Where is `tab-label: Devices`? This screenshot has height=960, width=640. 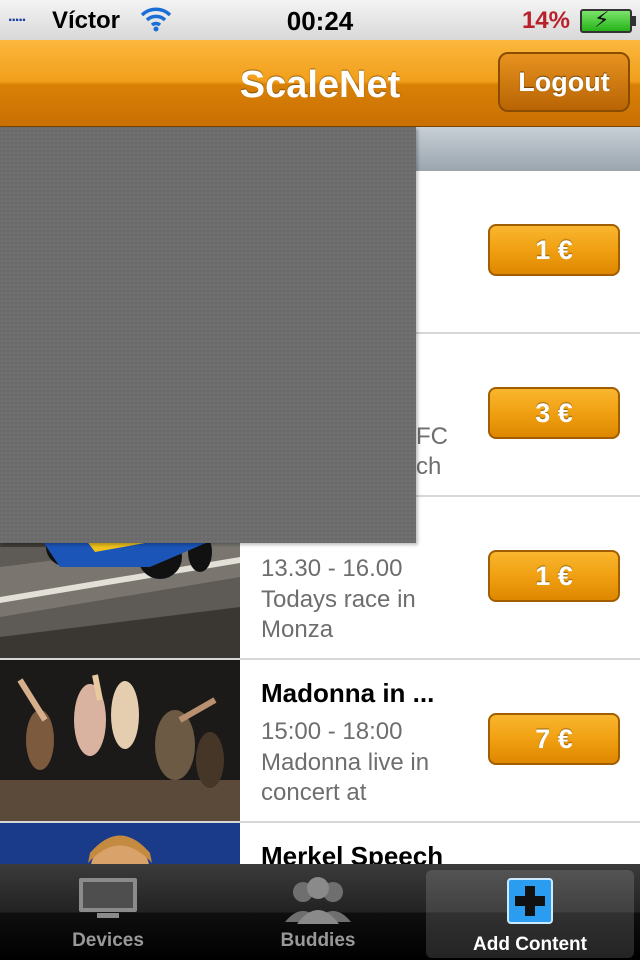 tab-label: Devices is located at coordinates (108, 940).